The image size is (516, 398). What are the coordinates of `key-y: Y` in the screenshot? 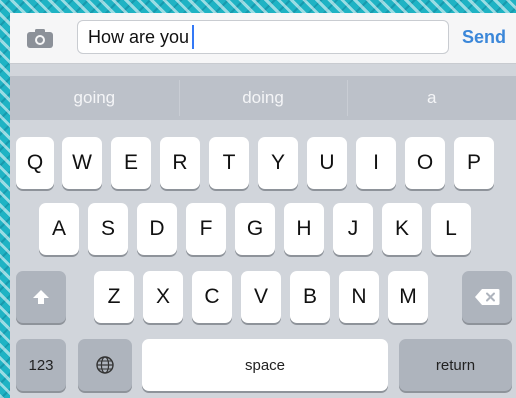 It's located at (278, 163).